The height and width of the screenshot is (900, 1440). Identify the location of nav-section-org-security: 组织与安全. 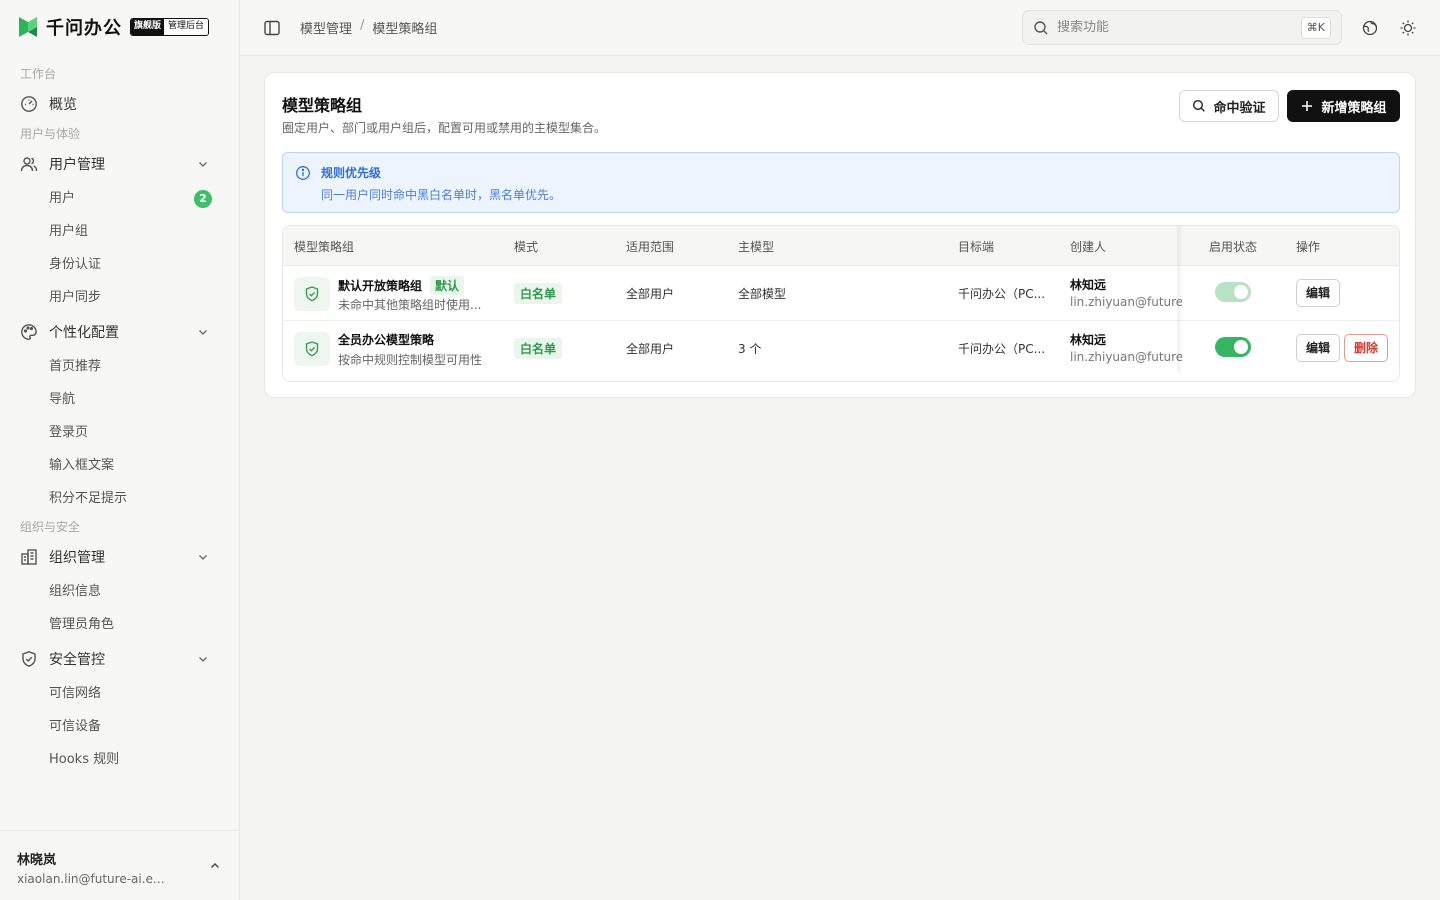
(50, 527).